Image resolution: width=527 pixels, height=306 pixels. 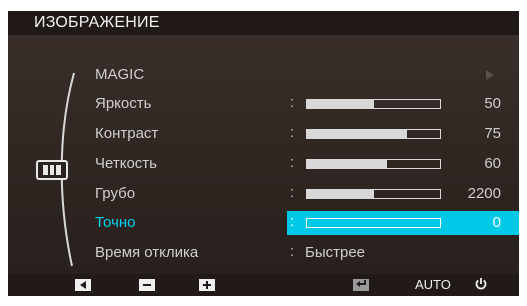 I want to click on menu-item-label: Яркость, so click(x=123, y=103).